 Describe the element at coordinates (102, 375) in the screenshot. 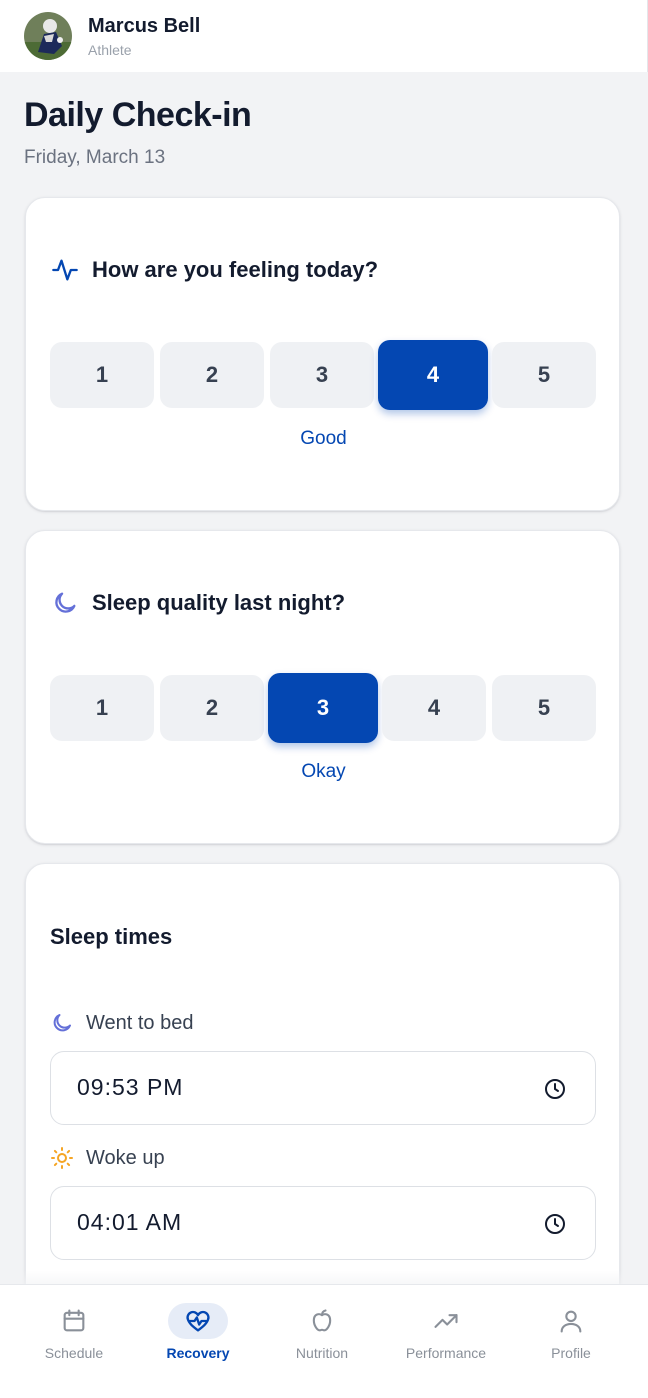

I see `feeling-option-1: 1` at that location.